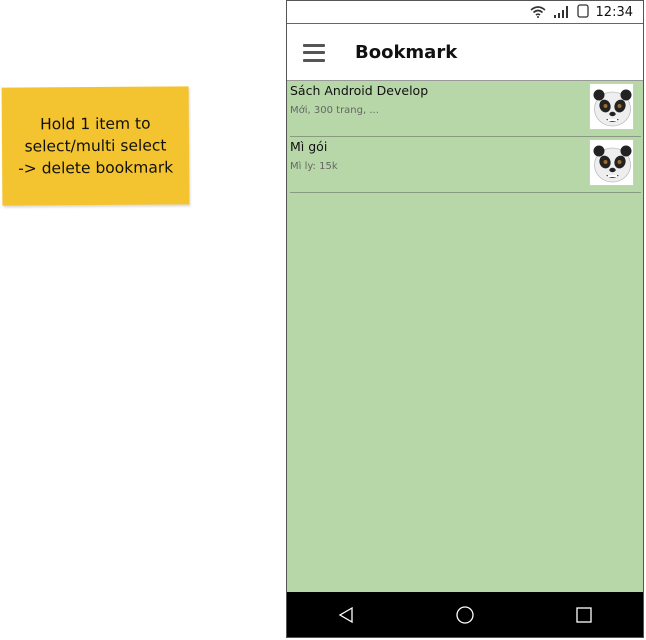 This screenshot has width=646, height=640. I want to click on home-icon, so click(465, 615).